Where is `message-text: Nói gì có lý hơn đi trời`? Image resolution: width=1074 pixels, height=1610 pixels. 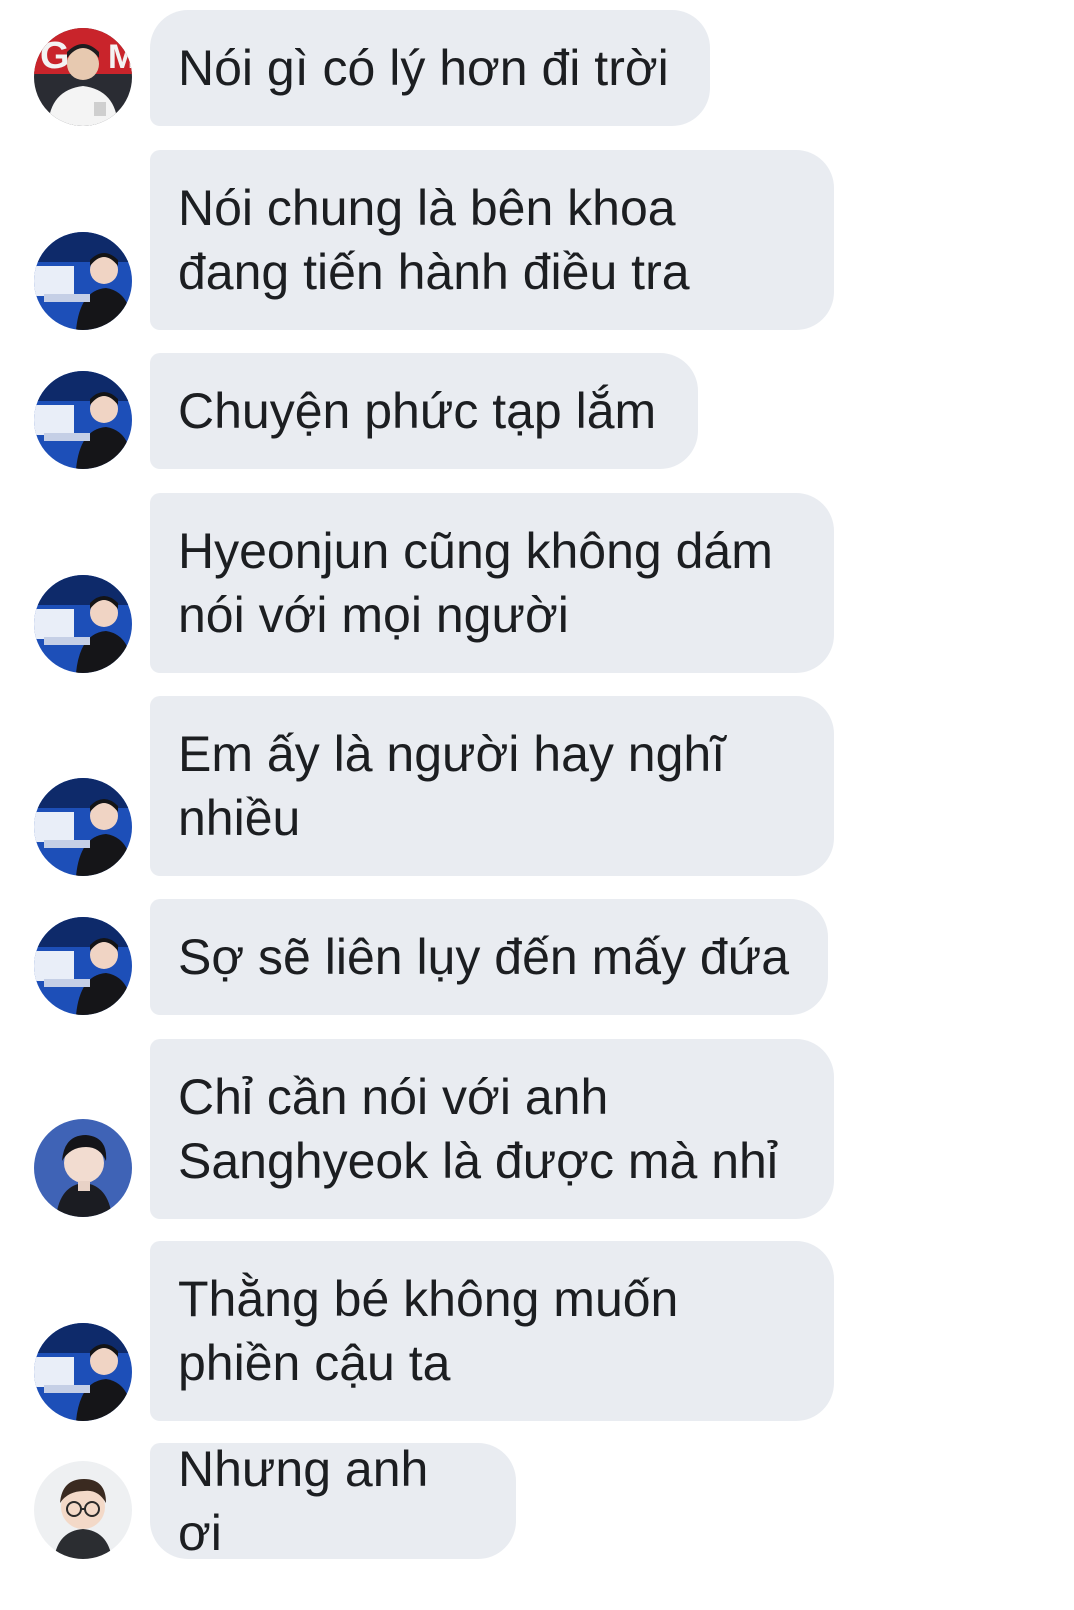
message-text: Nói gì có lý hơn đi trời is located at coordinates (423, 68).